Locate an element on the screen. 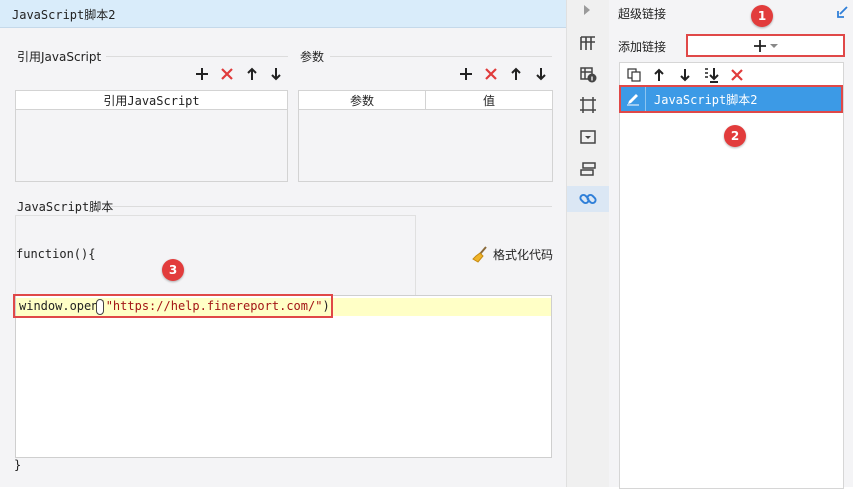  condition-attributes-icon is located at coordinates (588, 169).